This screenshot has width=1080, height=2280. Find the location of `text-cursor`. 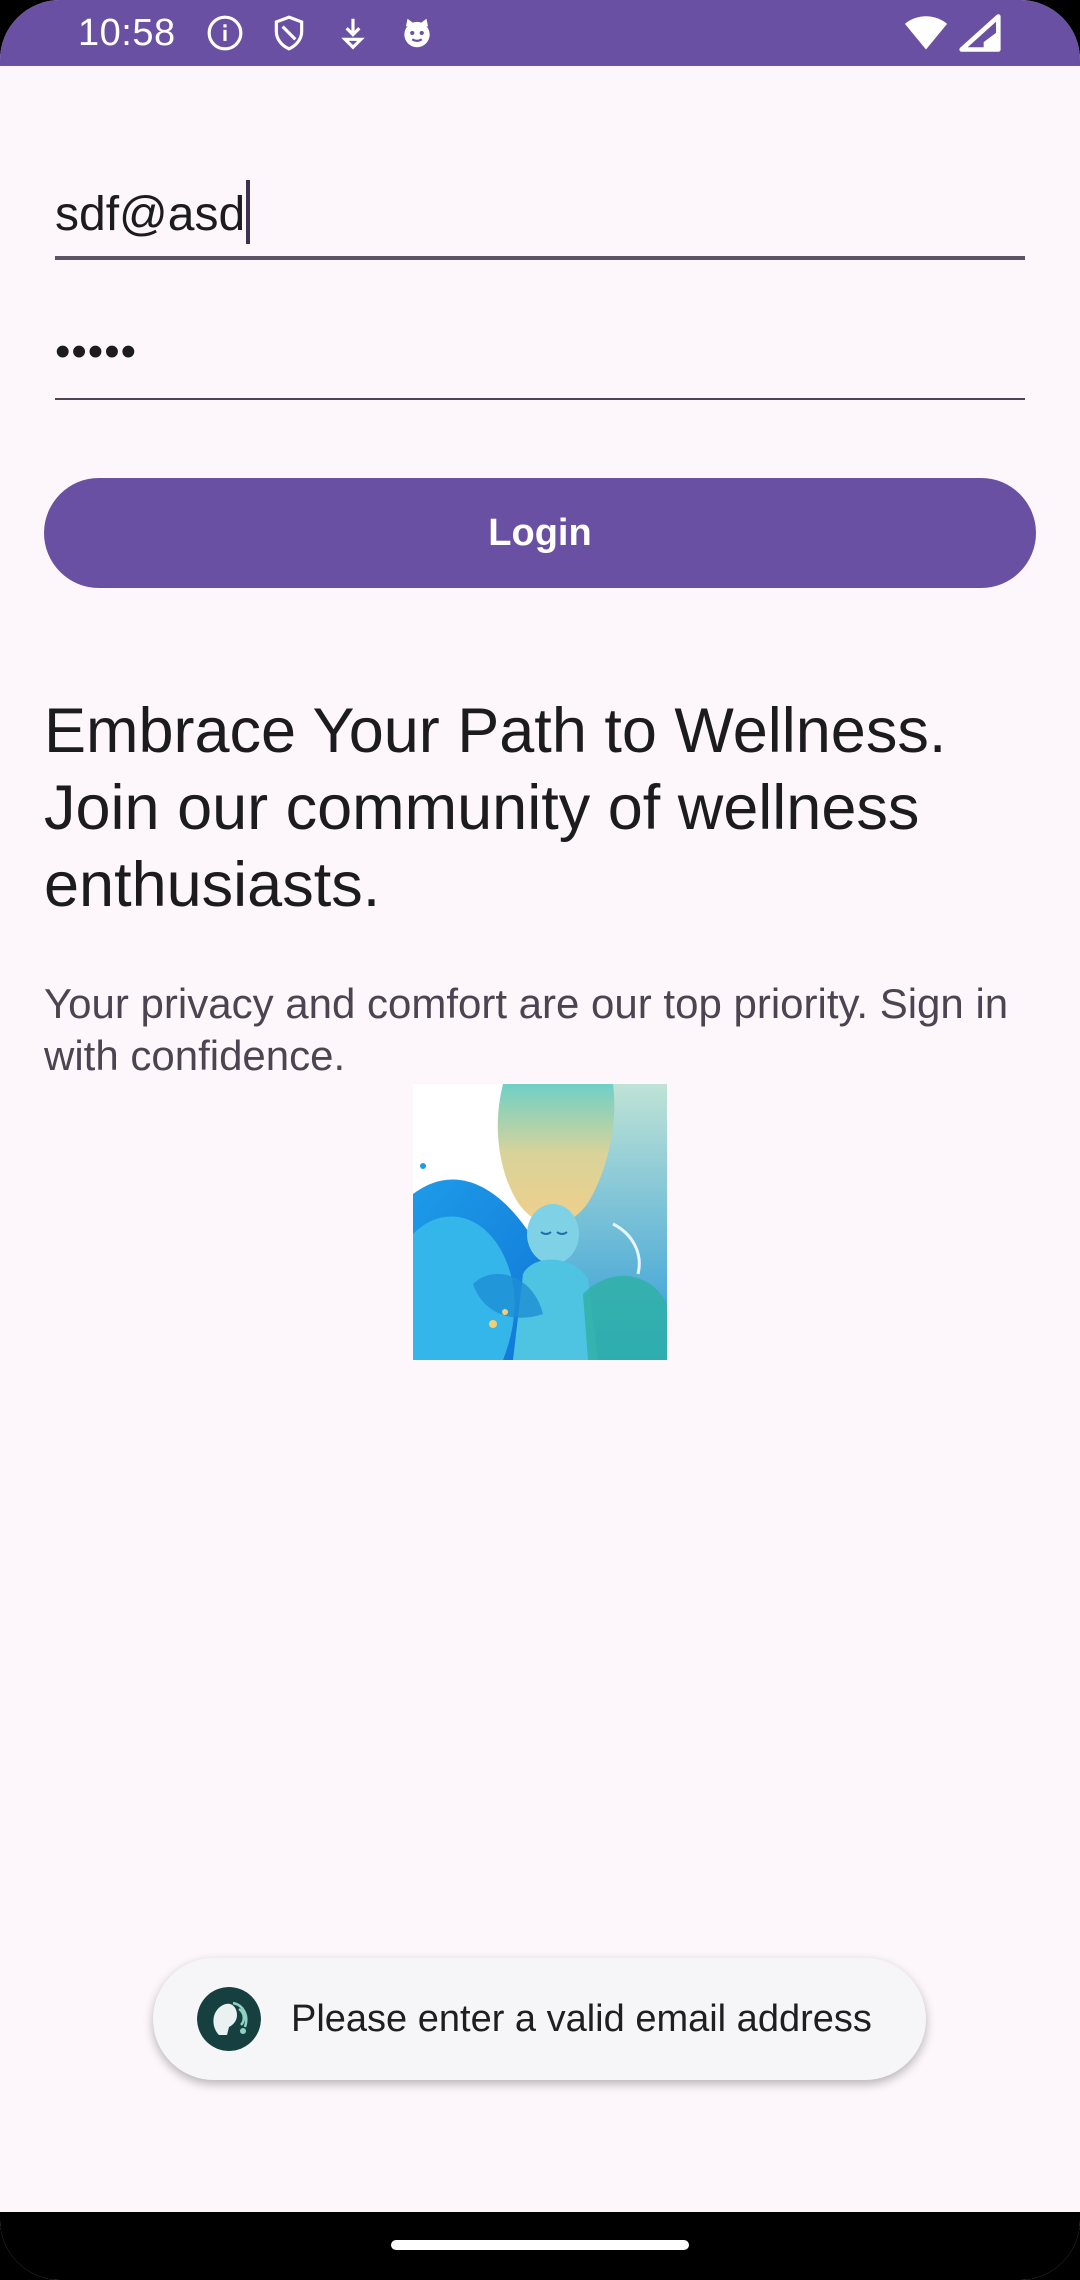

text-cursor is located at coordinates (248, 212).